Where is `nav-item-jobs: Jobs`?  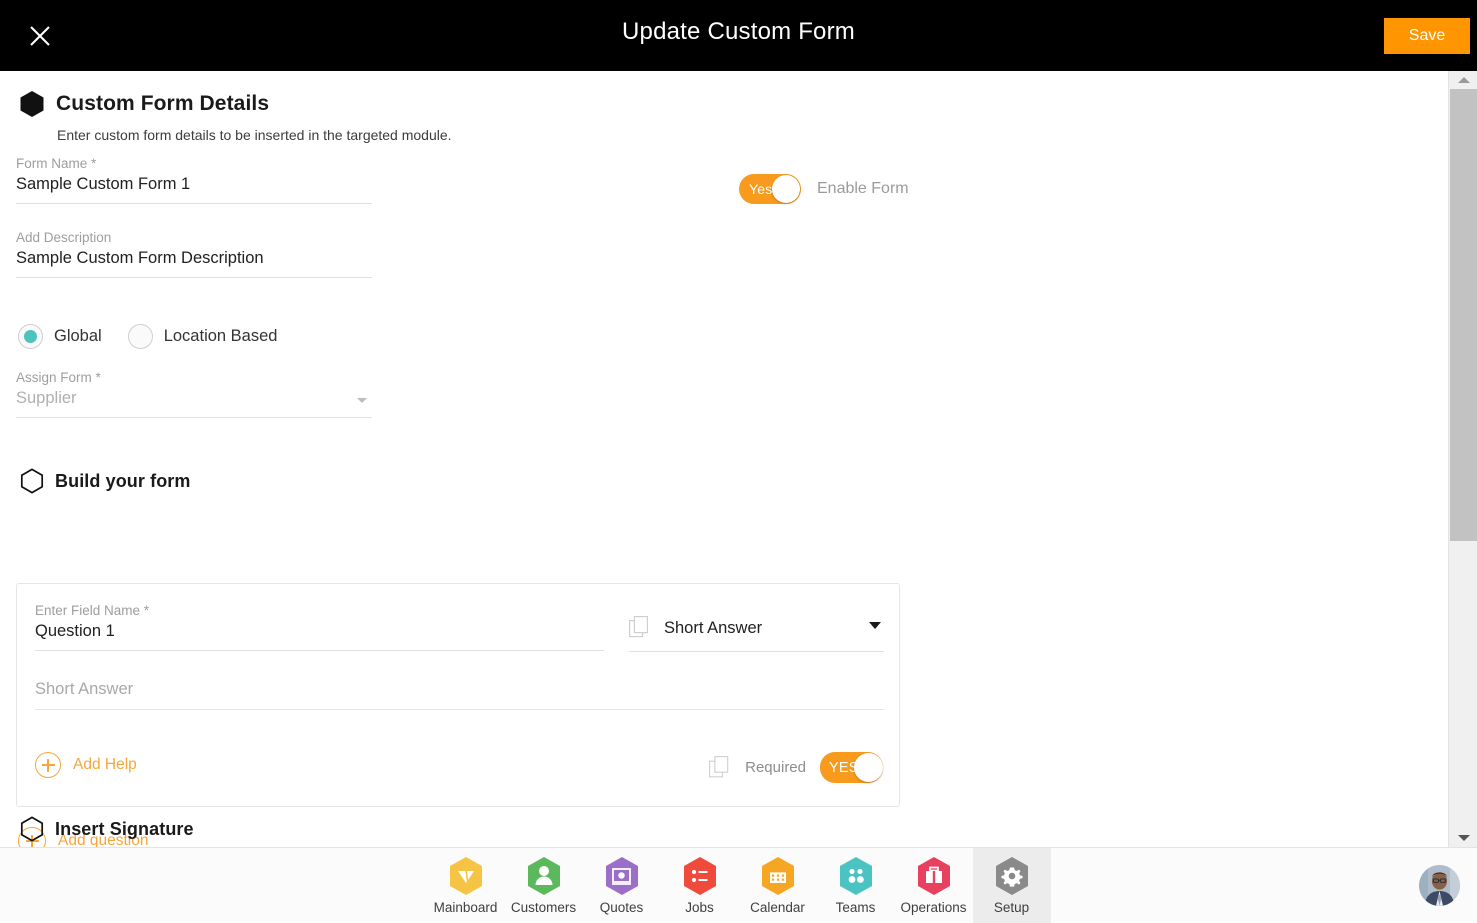 nav-item-jobs: Jobs is located at coordinates (700, 885).